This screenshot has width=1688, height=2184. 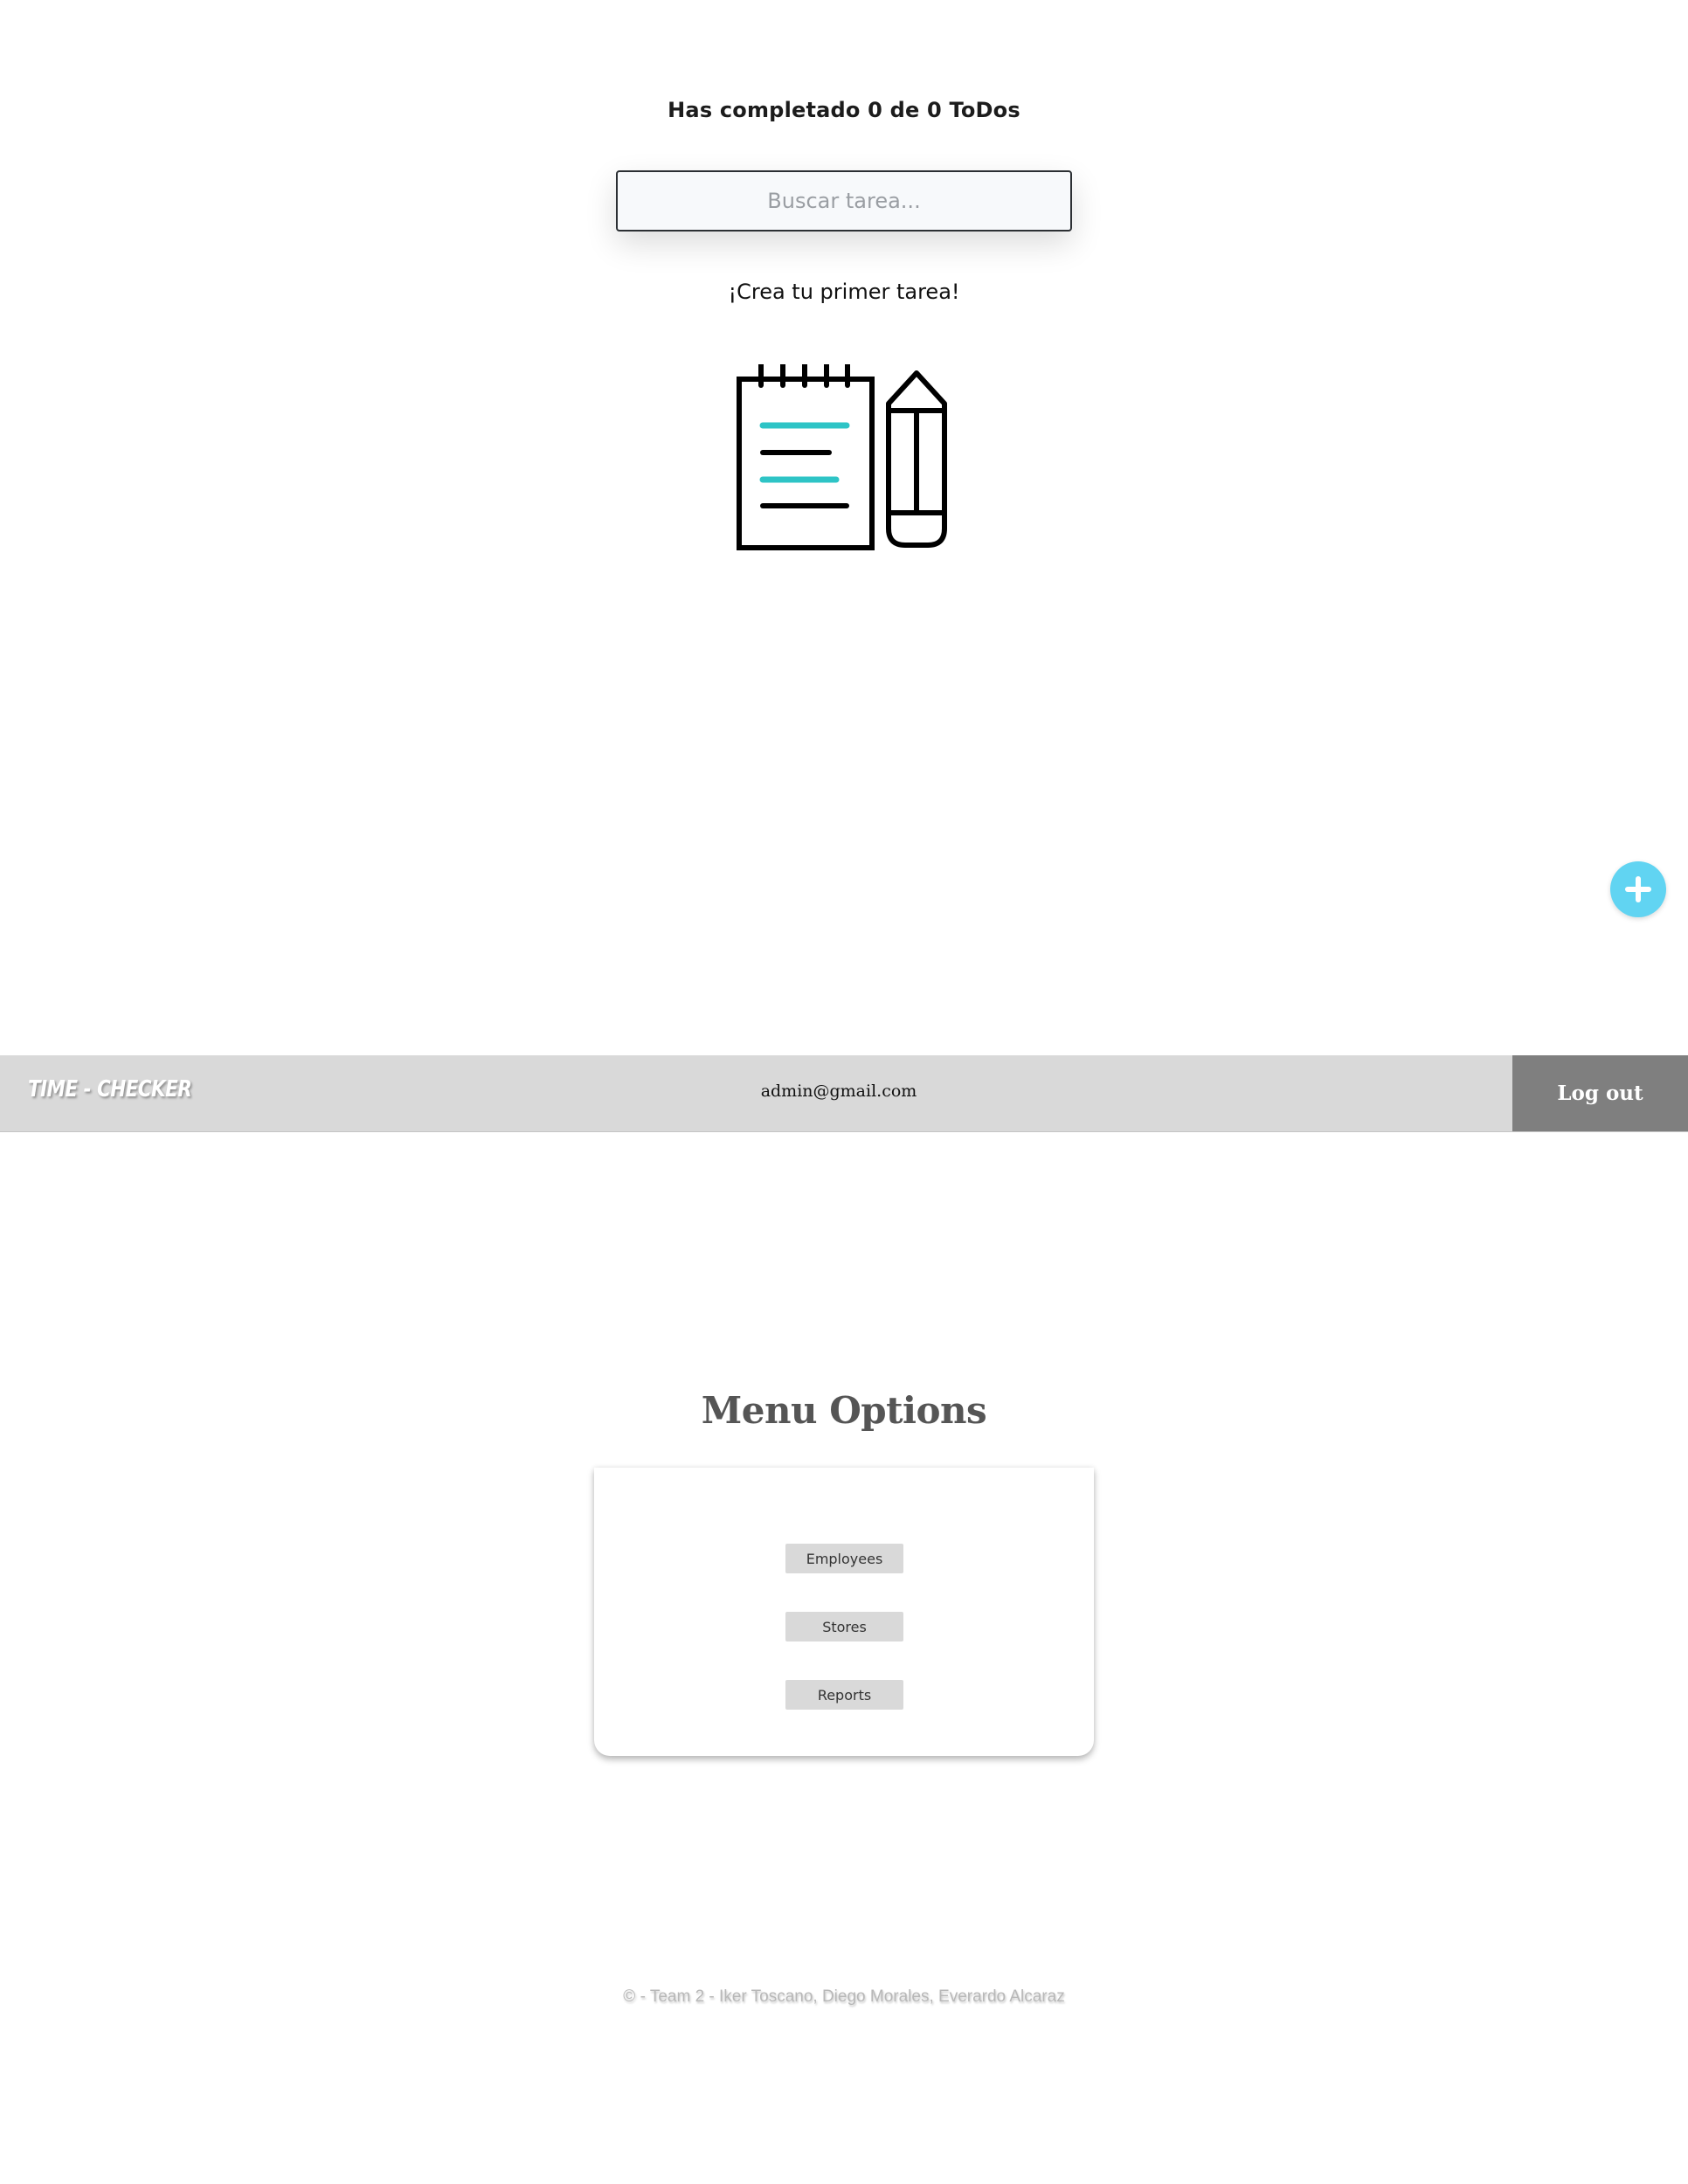 I want to click on employees-button: Employees, so click(x=844, y=1558).